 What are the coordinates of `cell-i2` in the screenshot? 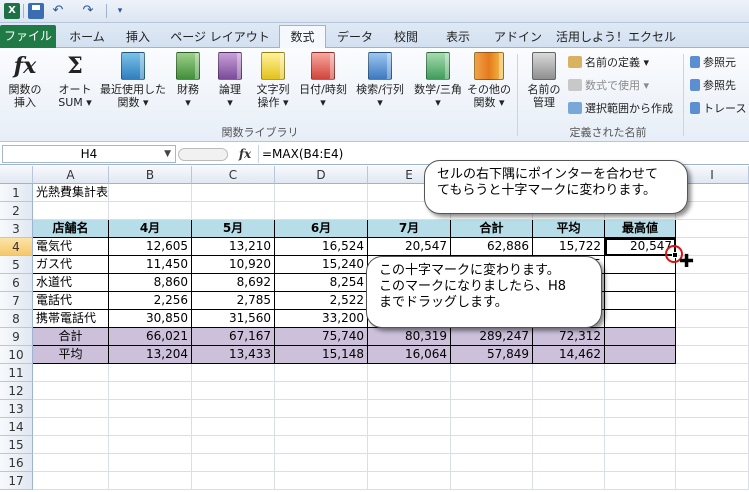 It's located at (712, 211).